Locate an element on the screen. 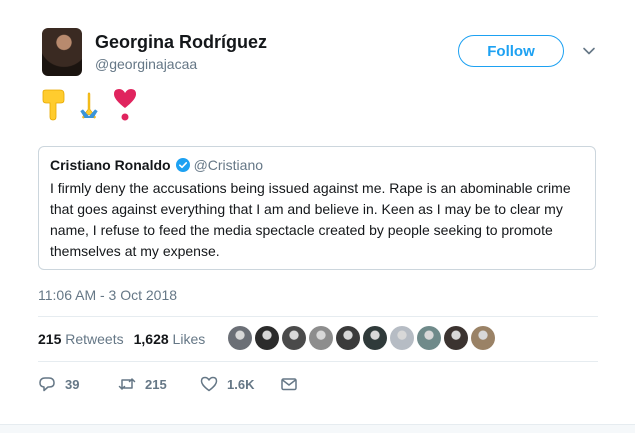 Image resolution: width=635 pixels, height=433 pixels. like-count: 1.6K is located at coordinates (241, 384).